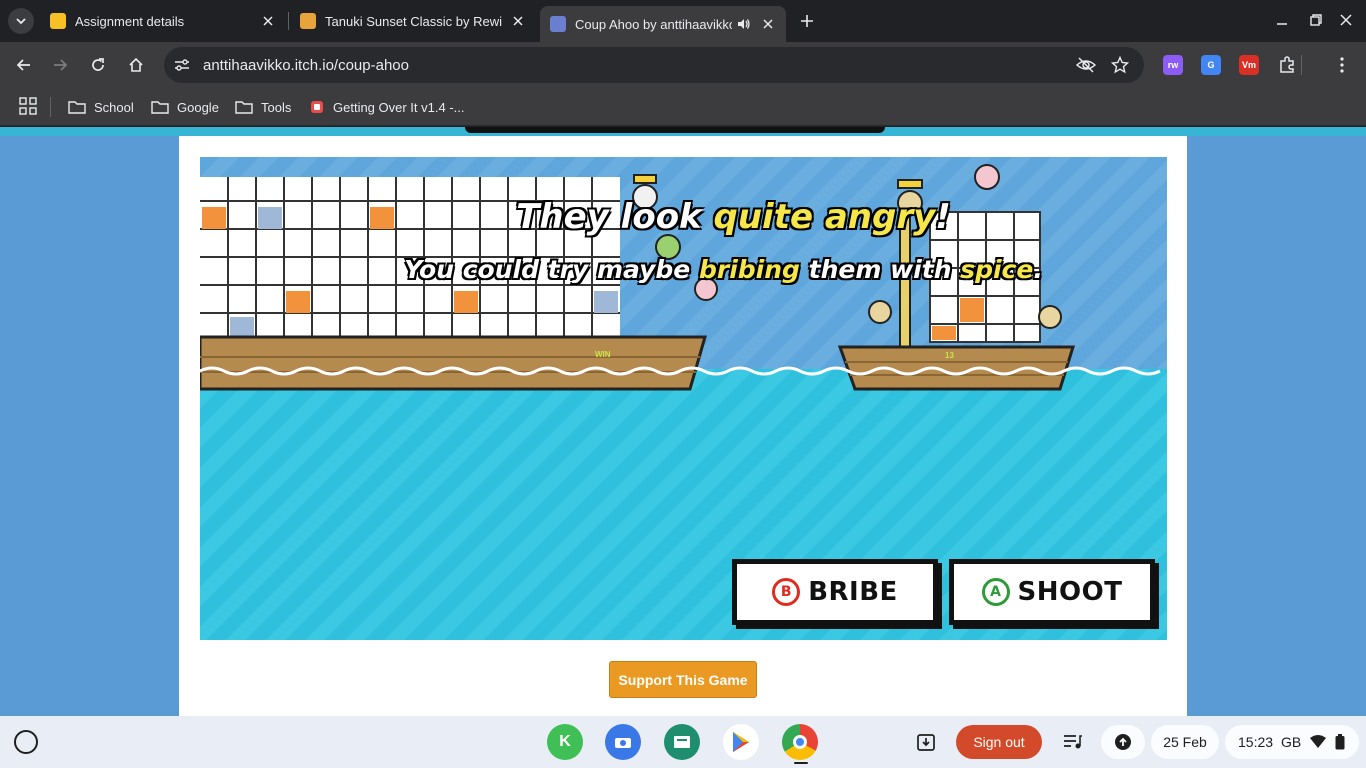 Image resolution: width=1366 pixels, height=768 pixels. What do you see at coordinates (114, 107) in the screenshot?
I see `bookmark-label: School` at bounding box center [114, 107].